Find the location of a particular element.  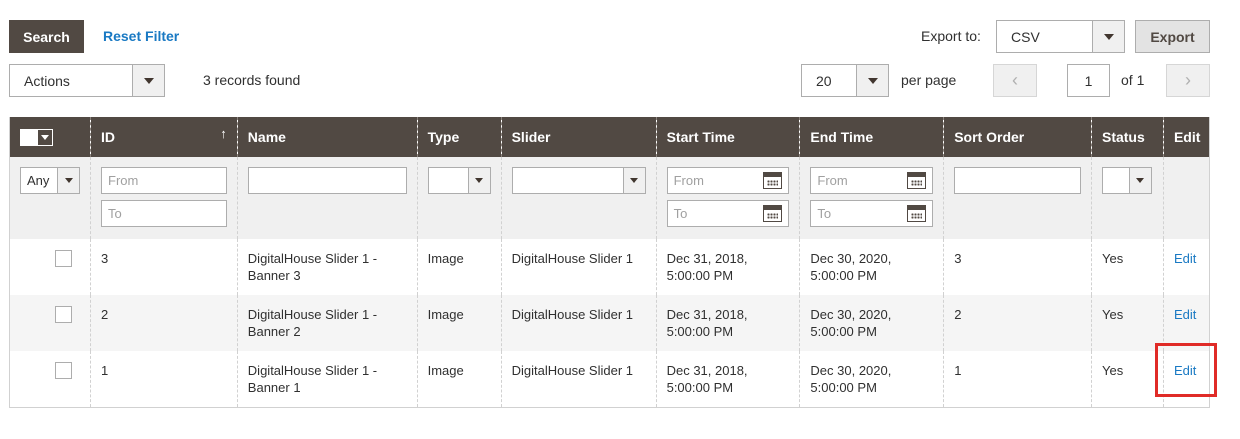

per-page-label: per page is located at coordinates (929, 80).